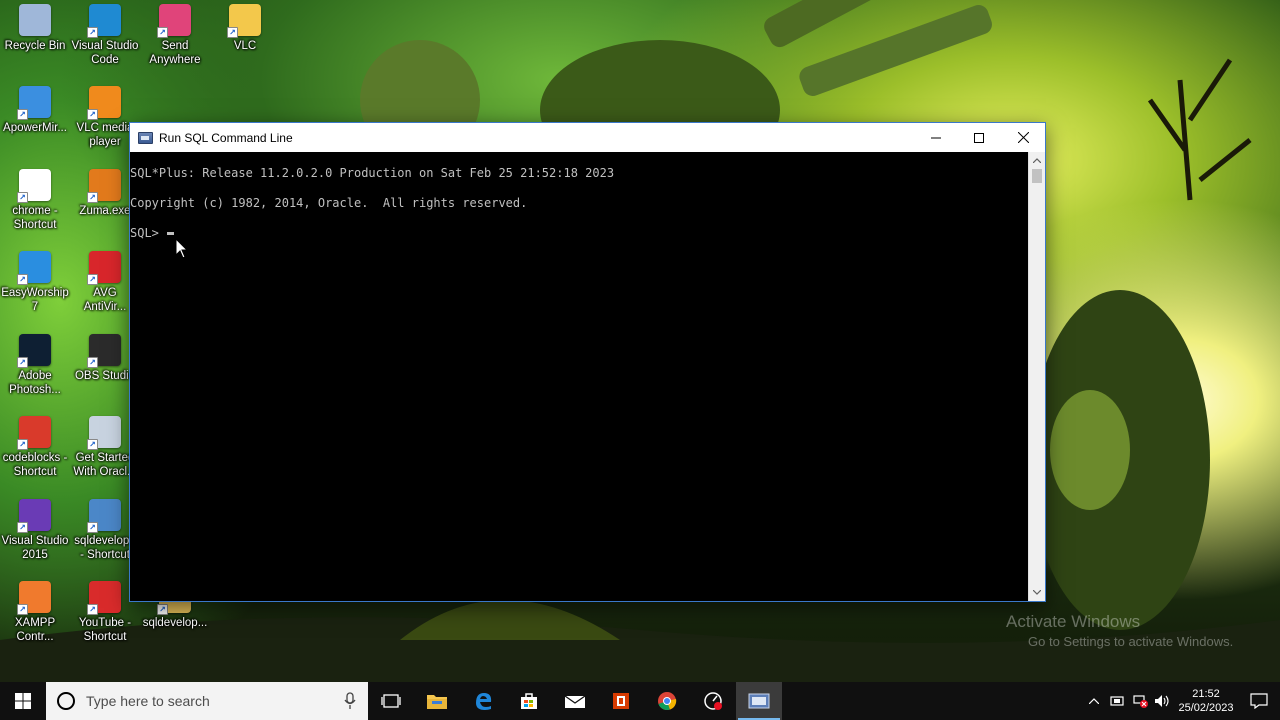 The width and height of the screenshot is (1280, 720). Describe the element at coordinates (1093, 701) in the screenshot. I see `show-hidden-icons-button` at that location.